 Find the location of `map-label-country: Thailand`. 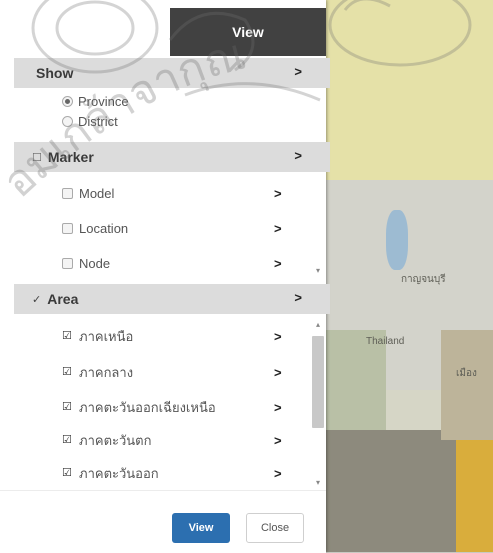

map-label-country: Thailand is located at coordinates (385, 341).